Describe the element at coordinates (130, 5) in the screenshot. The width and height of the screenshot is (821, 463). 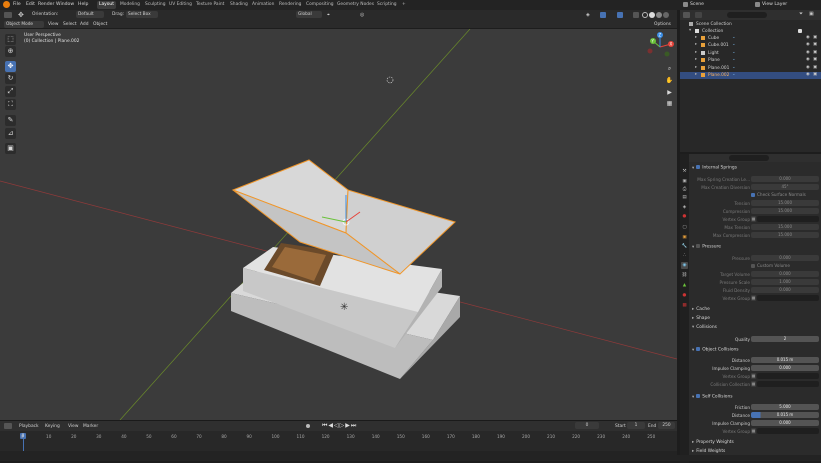
I see `tab-modeling: Modeling` at that location.